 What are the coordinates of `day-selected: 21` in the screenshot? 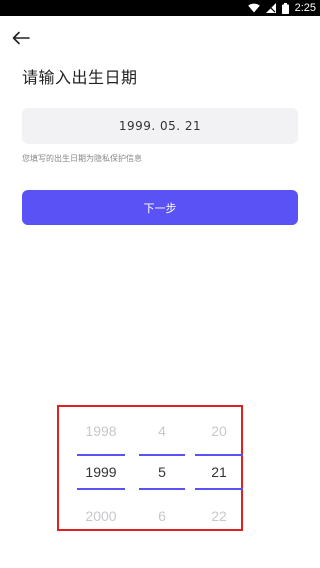 It's located at (219, 472).